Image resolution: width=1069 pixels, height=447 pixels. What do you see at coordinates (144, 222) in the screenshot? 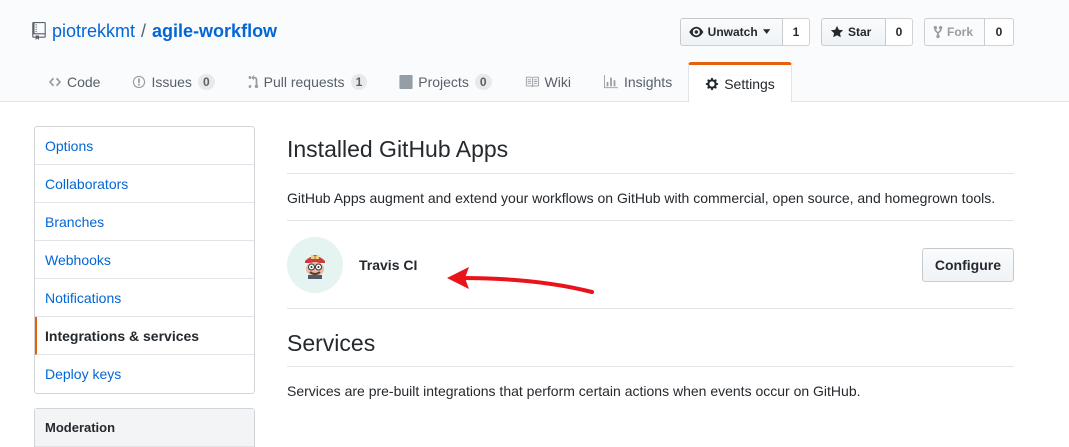
I see `sidebar-item-branches: Branches` at bounding box center [144, 222].